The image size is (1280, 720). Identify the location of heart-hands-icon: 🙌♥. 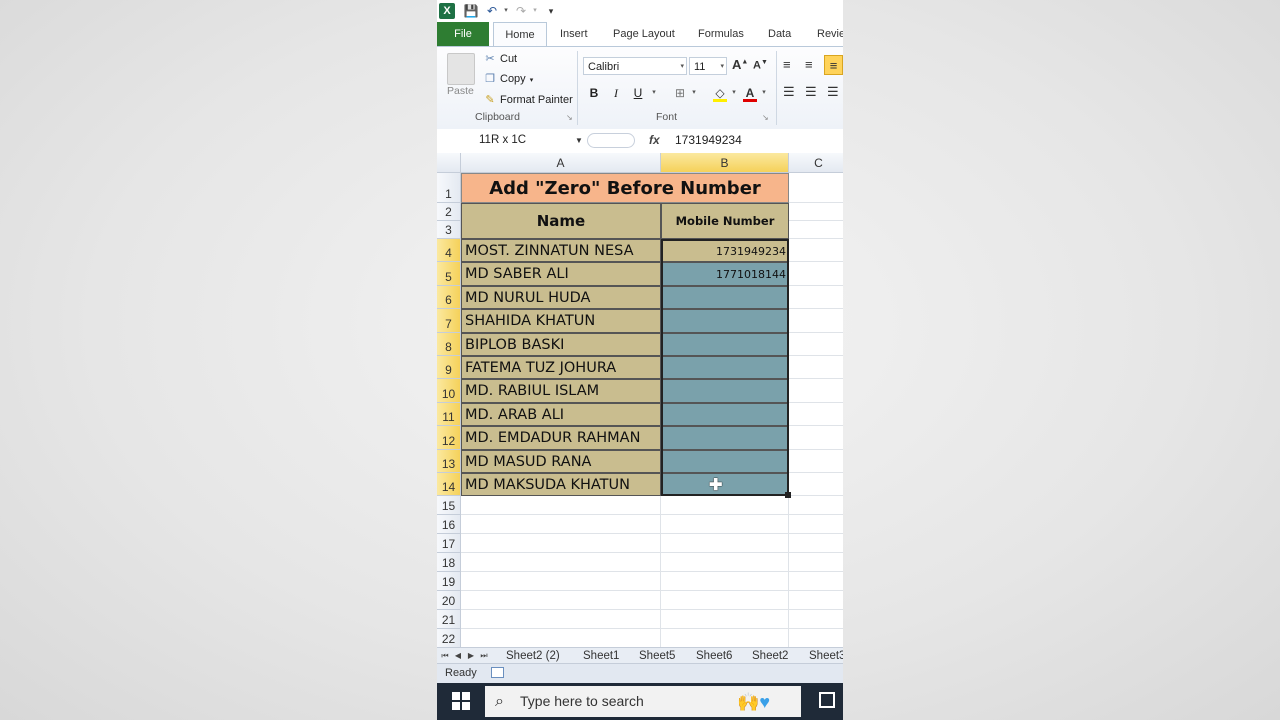
(767, 702).